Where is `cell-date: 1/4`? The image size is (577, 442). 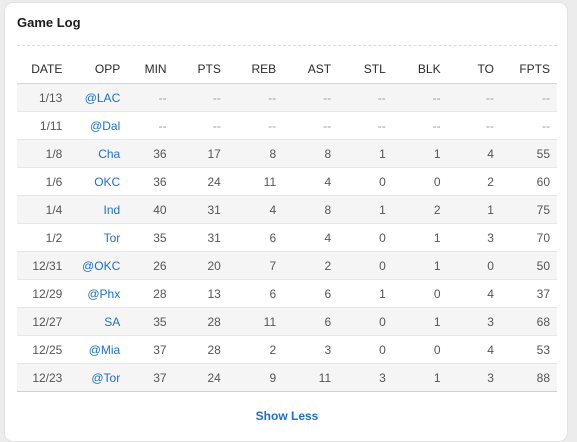
cell-date: 1/4 is located at coordinates (43, 209).